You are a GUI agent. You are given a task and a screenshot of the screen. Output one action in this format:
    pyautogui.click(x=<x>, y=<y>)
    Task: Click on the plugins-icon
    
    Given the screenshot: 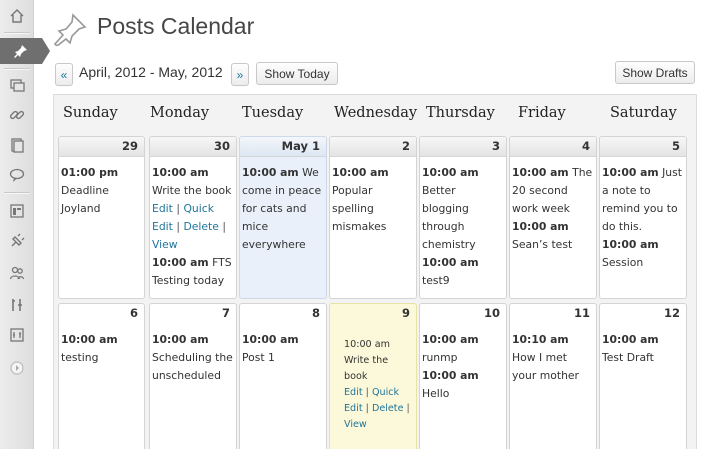 What is the action you would take?
    pyautogui.click(x=18, y=240)
    